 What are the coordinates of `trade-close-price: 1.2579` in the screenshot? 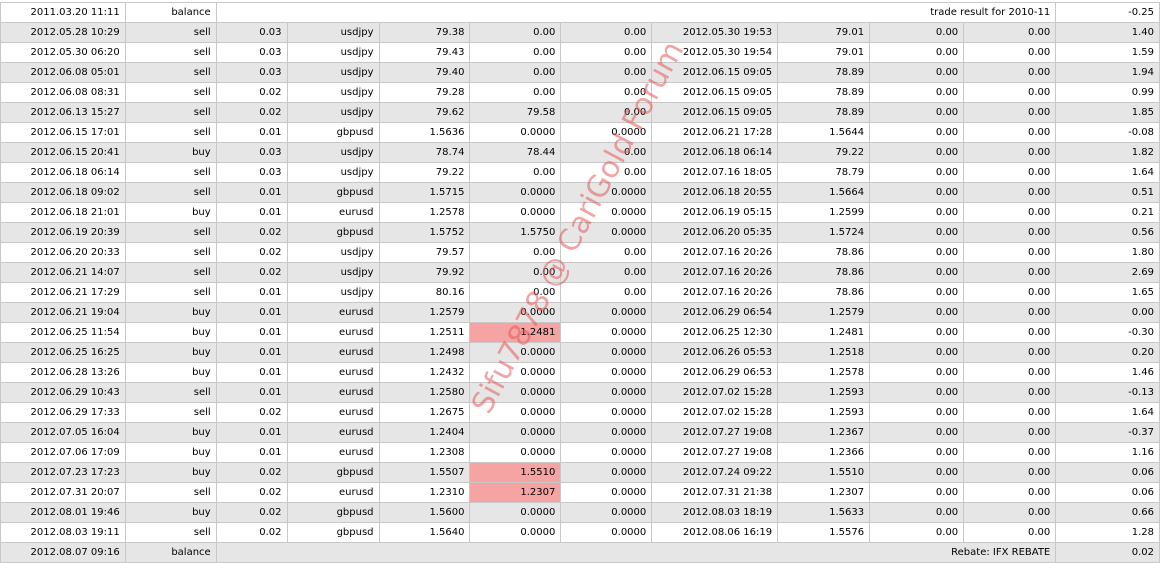 It's located at (824, 312).